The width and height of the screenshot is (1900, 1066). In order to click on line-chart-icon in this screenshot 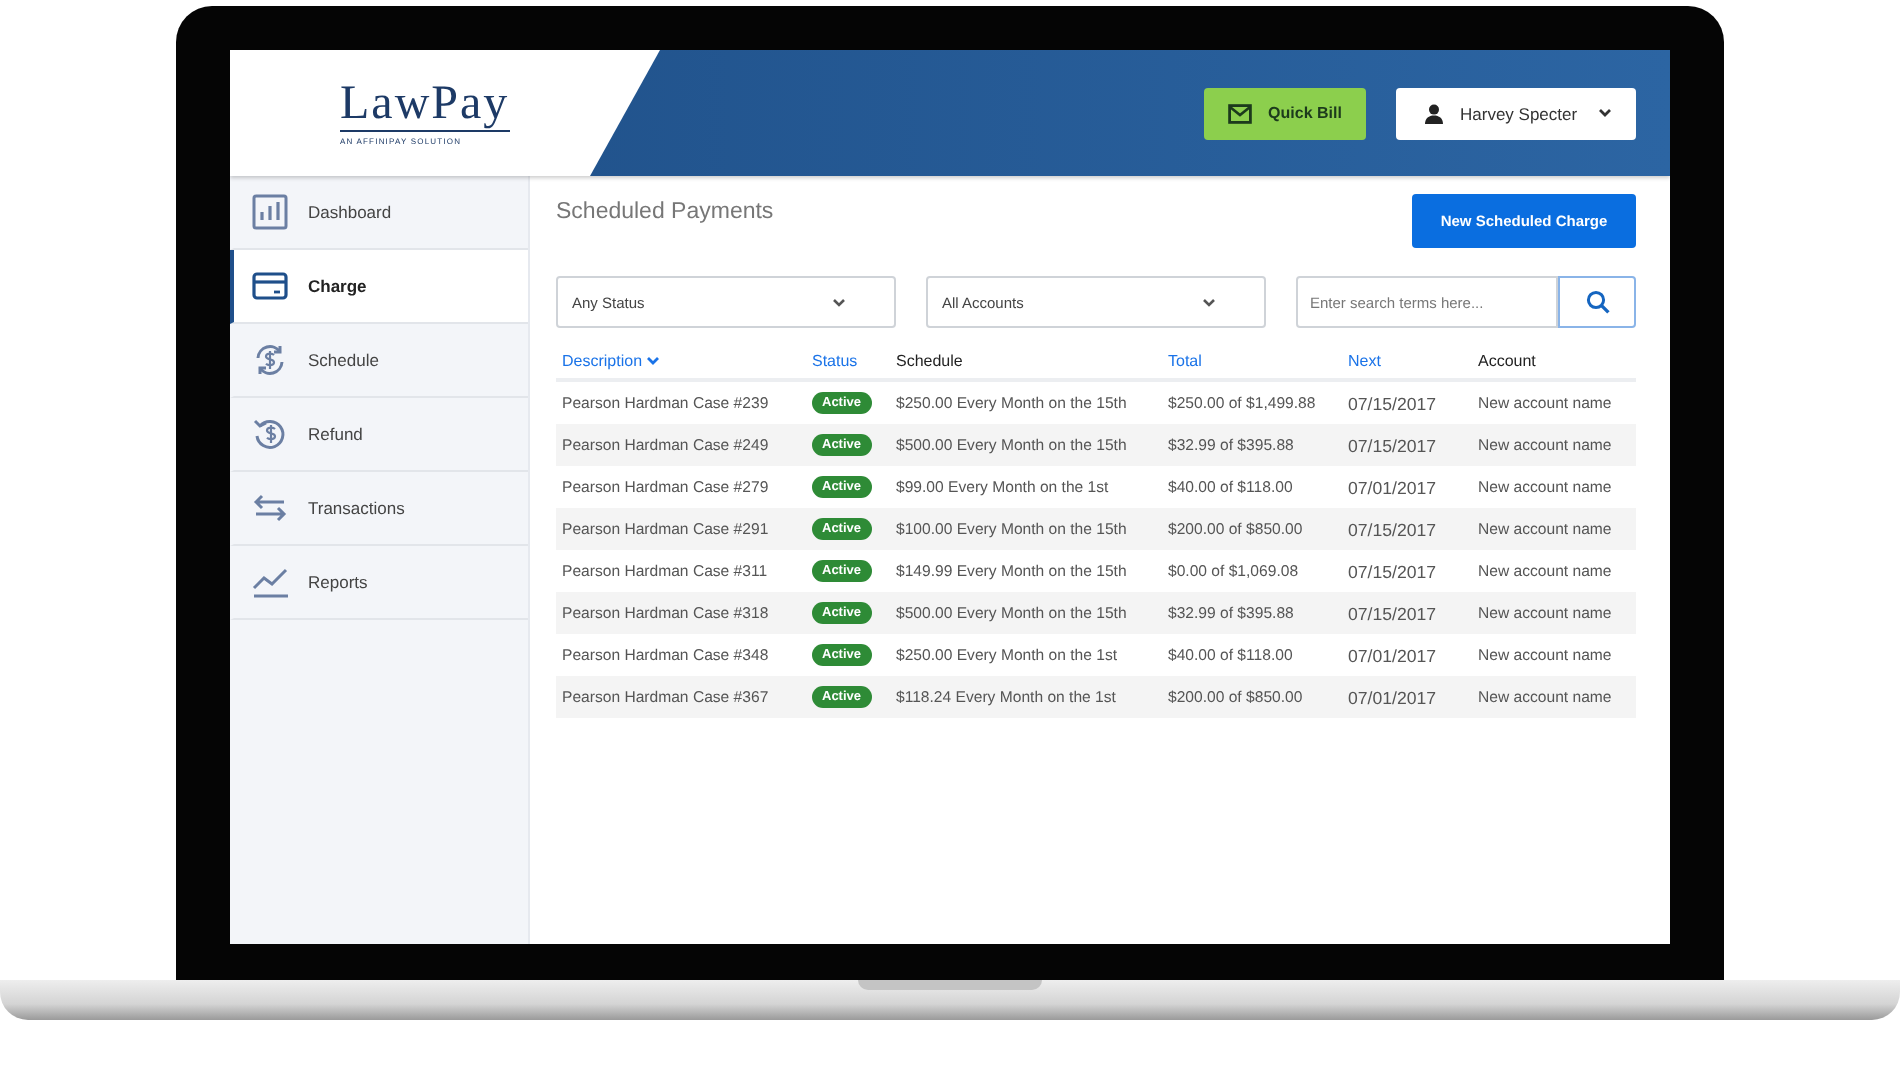, I will do `click(270, 582)`.